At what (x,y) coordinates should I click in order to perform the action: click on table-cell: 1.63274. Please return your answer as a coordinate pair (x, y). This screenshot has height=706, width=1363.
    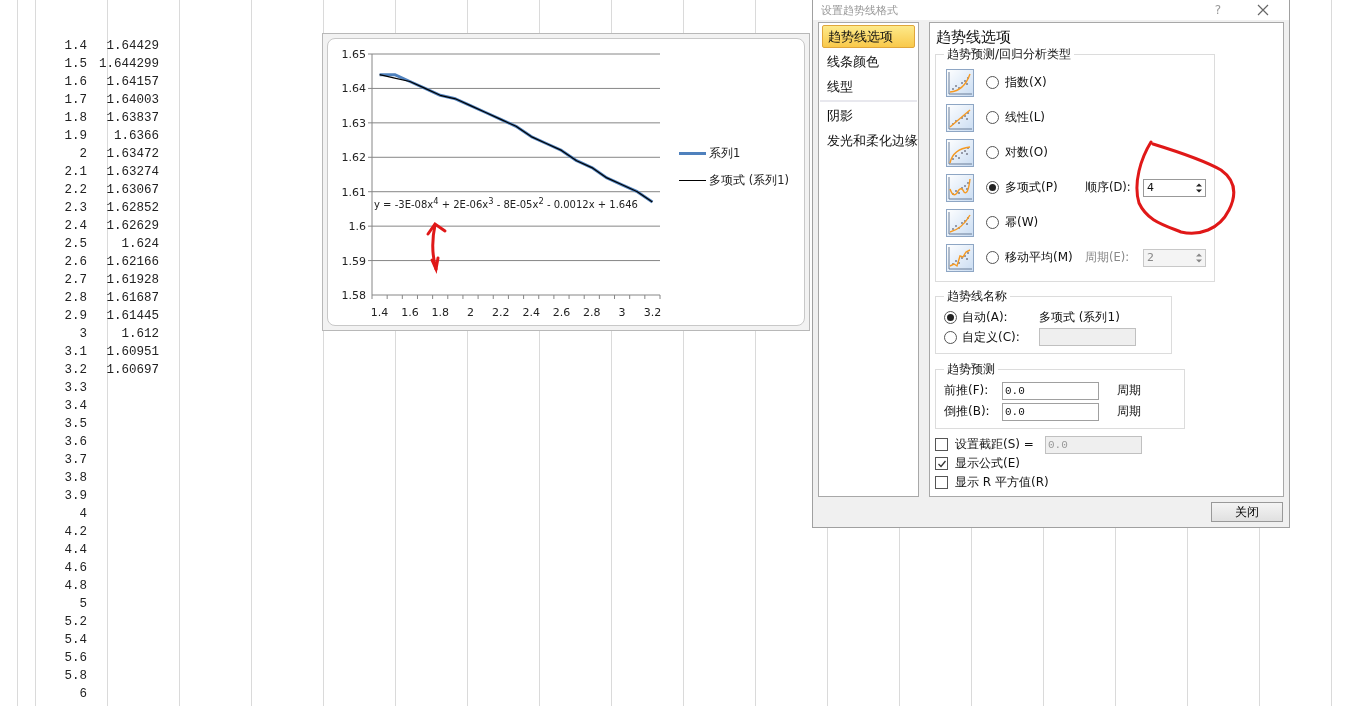
    Looking at the image, I should click on (132, 172).